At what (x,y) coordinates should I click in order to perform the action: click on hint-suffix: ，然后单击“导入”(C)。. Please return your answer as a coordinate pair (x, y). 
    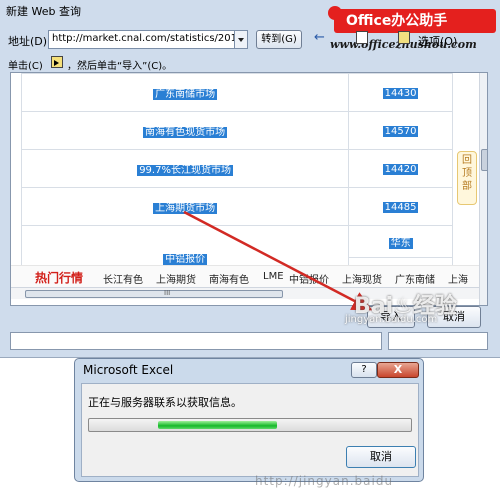
    Looking at the image, I should click on (120, 66).